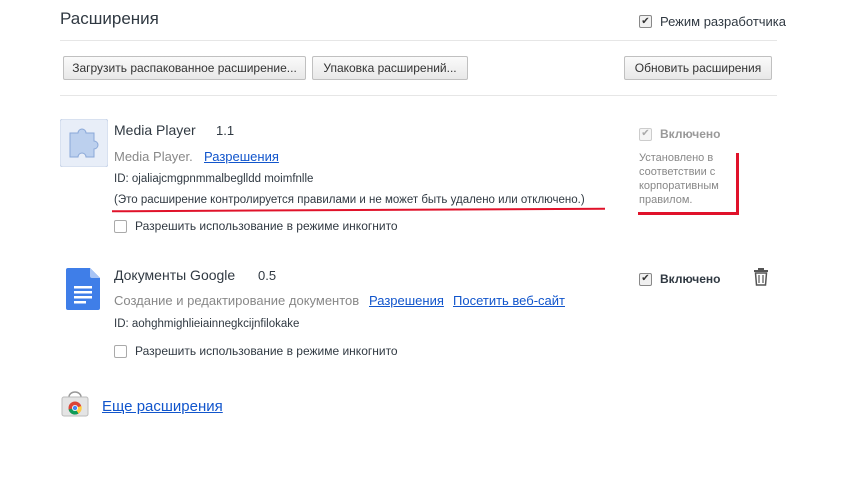 Image resolution: width=846 pixels, height=491 pixels. I want to click on extension-id: ID: aohghmighlieiainnegkcijnfilokake, so click(207, 324).